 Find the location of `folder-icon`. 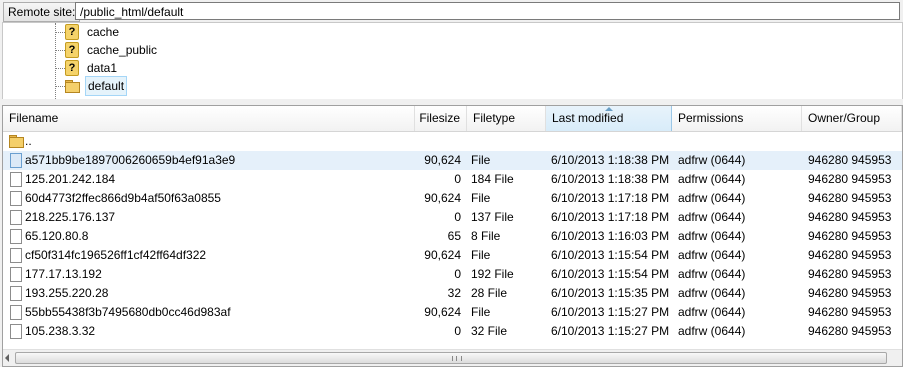

folder-icon is located at coordinates (16, 141).